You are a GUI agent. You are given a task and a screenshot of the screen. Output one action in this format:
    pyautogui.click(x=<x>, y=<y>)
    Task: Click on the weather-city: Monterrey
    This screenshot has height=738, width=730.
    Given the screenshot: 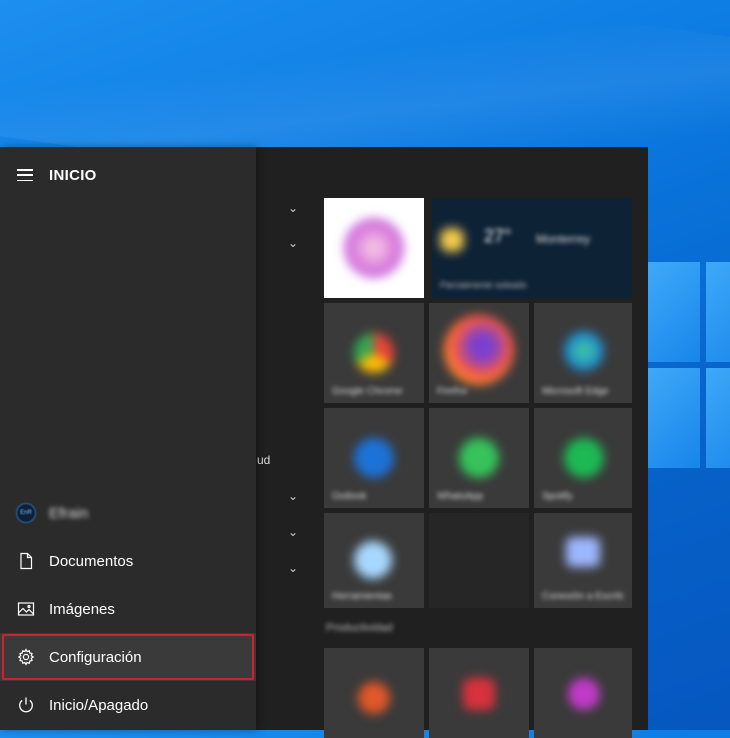 What is the action you would take?
    pyautogui.click(x=563, y=239)
    